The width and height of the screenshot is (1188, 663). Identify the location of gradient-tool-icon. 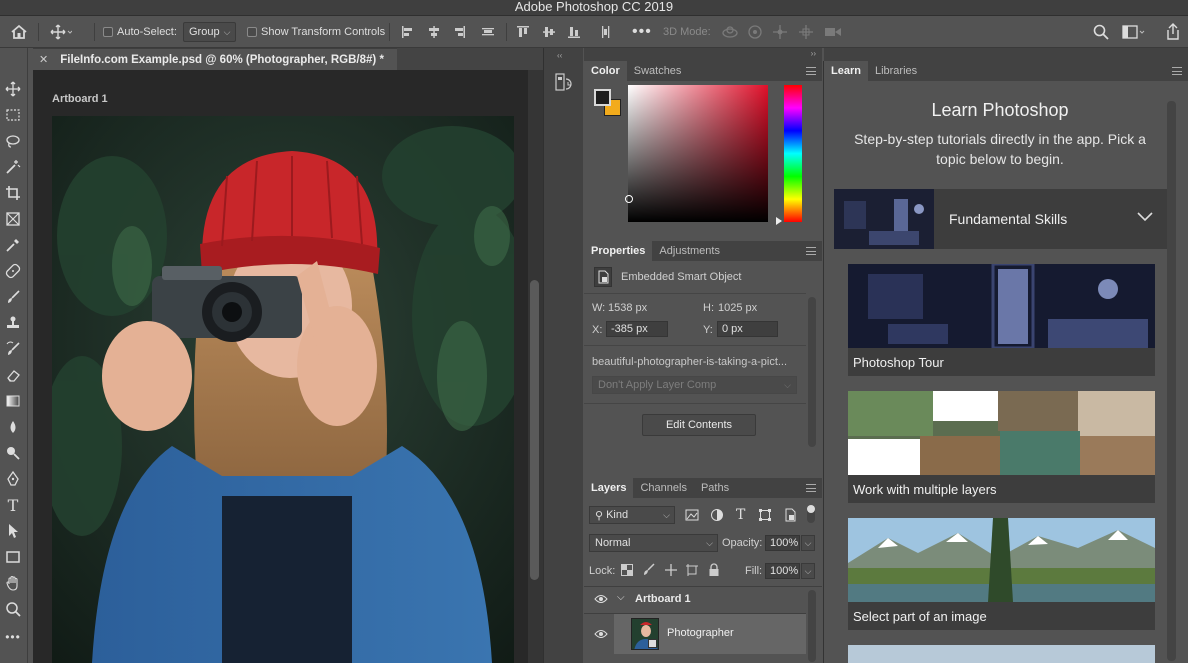
(13, 401).